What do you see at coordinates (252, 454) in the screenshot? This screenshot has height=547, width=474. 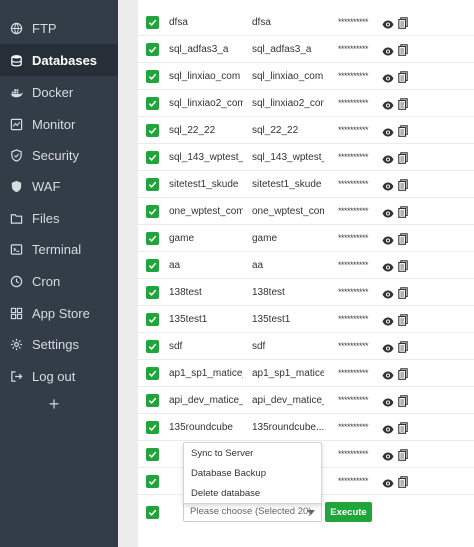 I see `menu-item-sync-to-server: Sync to Server` at bounding box center [252, 454].